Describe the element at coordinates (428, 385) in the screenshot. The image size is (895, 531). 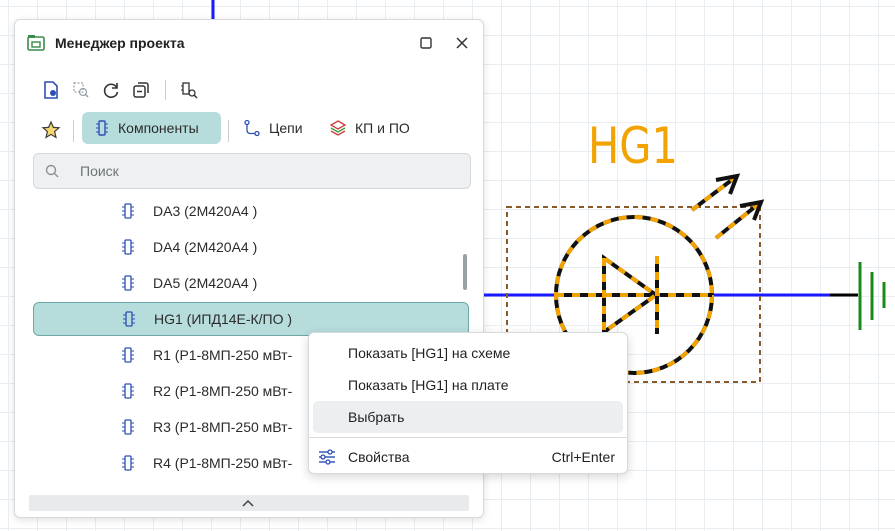
I see `menu-item-label: Показать [HG1] на плате` at that location.